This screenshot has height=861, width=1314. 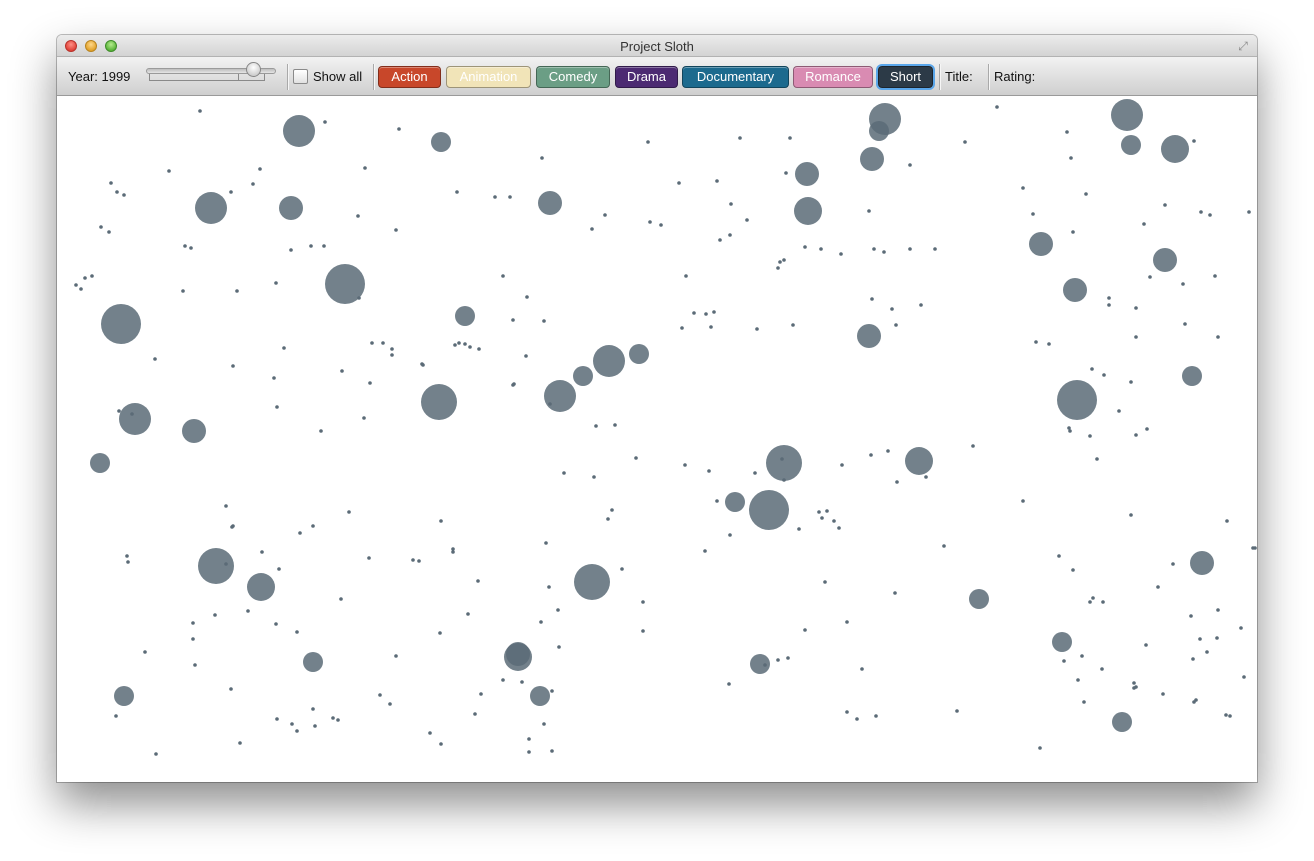 I want to click on genre-button-drama: Drama, so click(x=646, y=77).